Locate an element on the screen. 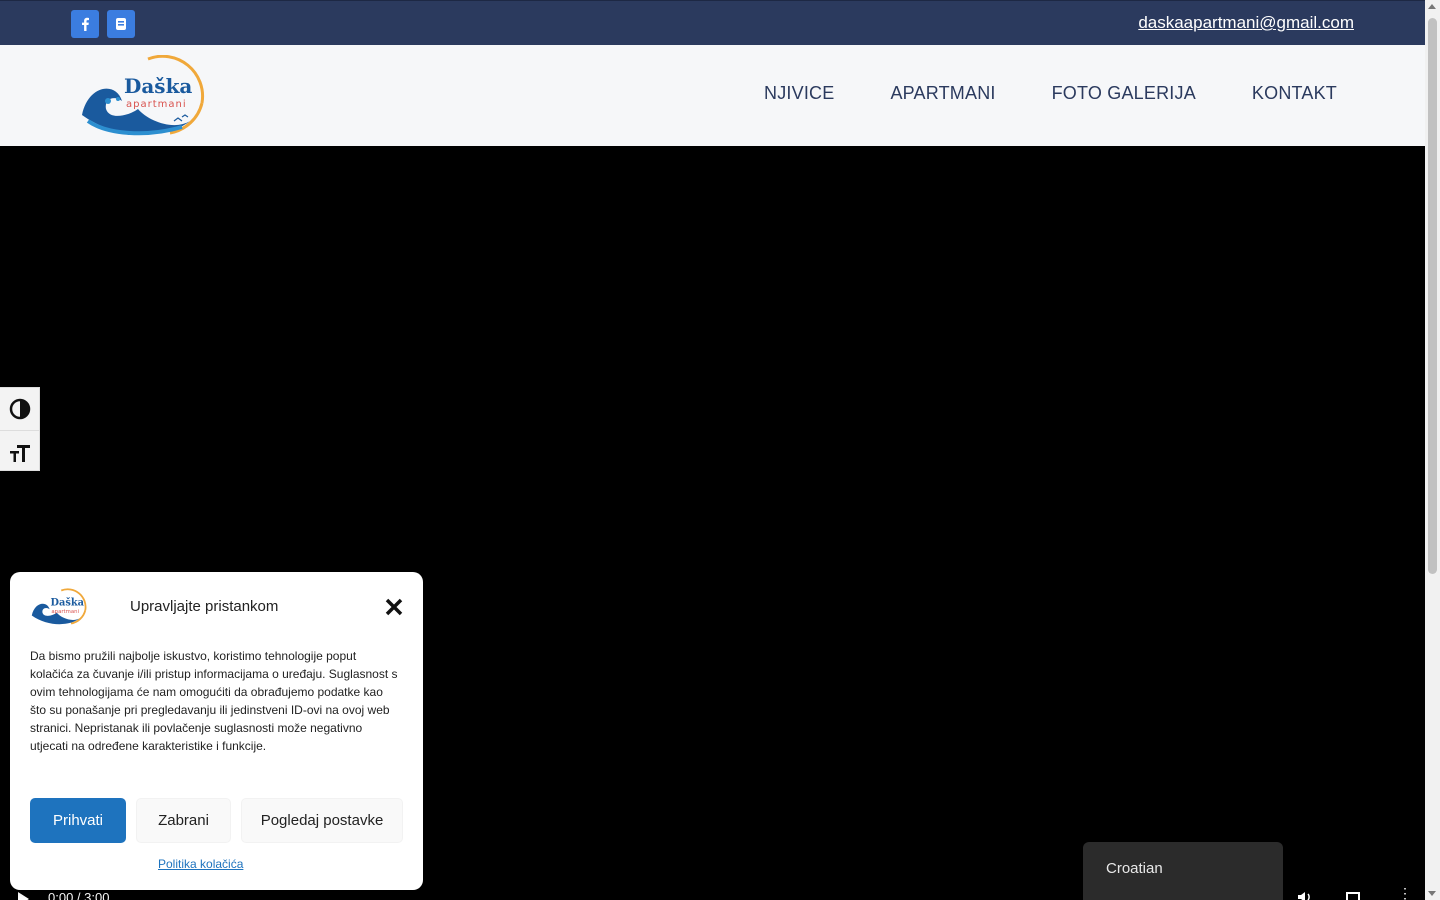 The image size is (1440, 900). logo-text: Daška is located at coordinates (158, 86).